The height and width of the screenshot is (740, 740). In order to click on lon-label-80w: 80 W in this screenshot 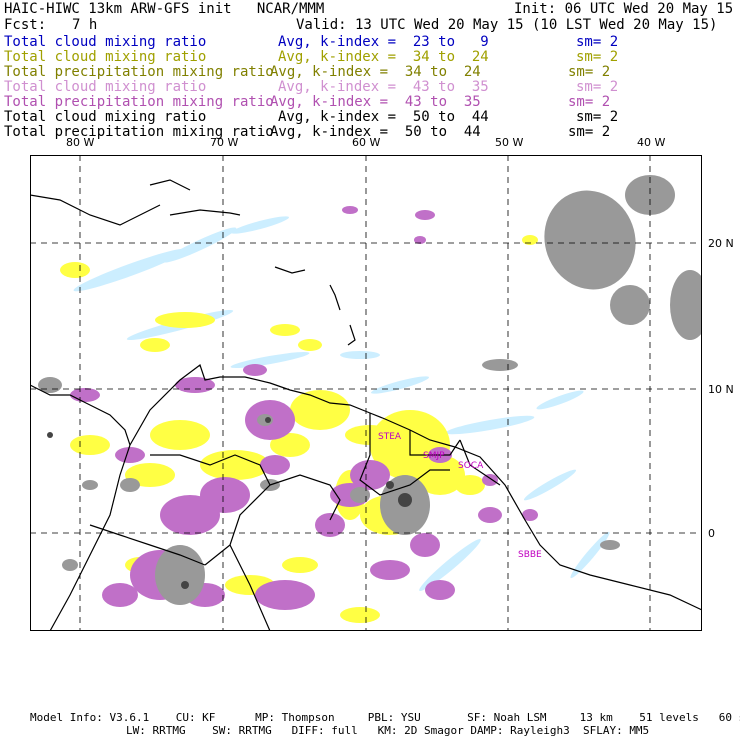, I will do `click(80, 142)`.